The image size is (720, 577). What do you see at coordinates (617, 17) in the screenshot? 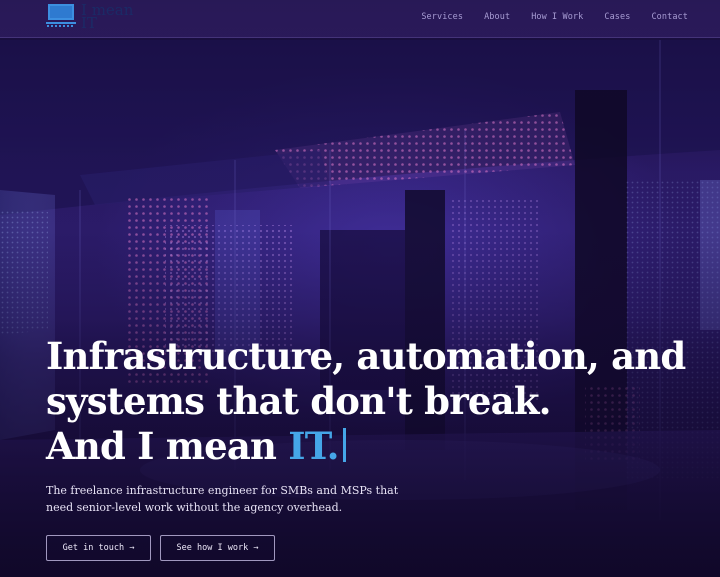
I see `nav-link-cases: Cases` at bounding box center [617, 17].